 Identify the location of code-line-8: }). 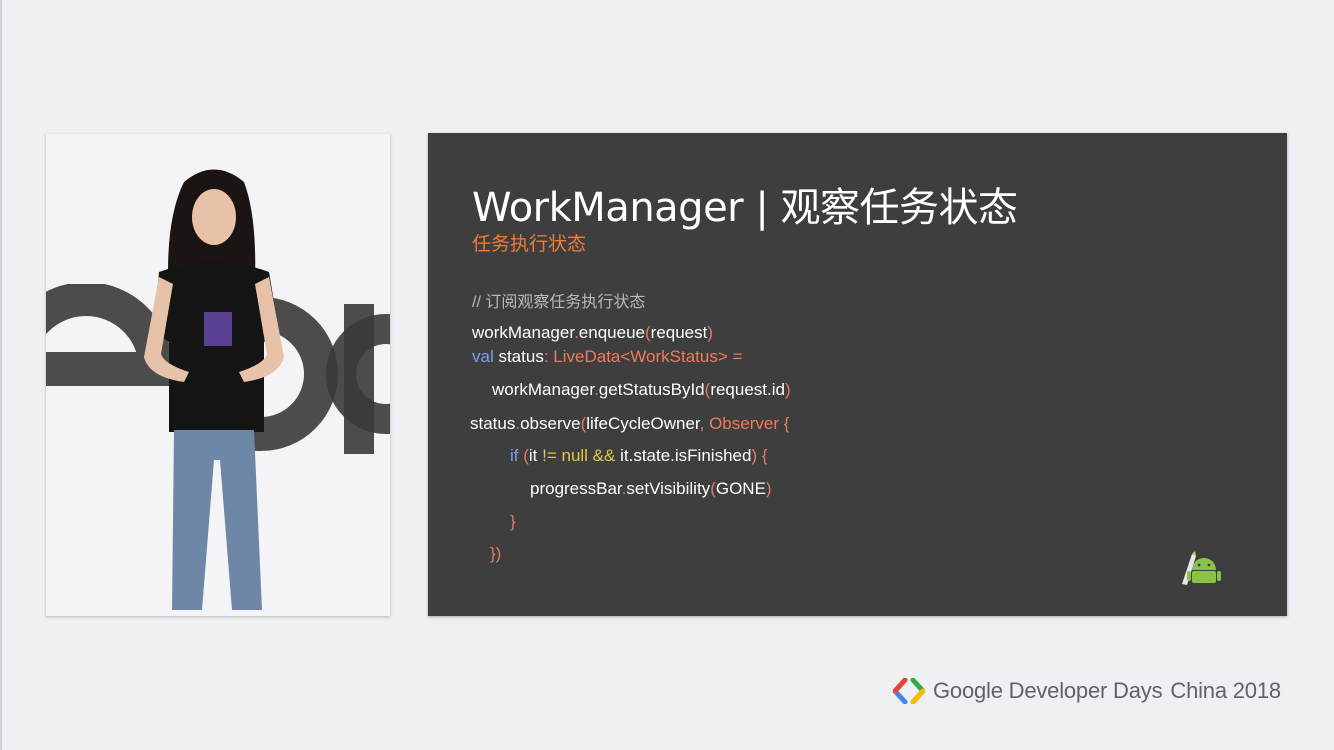
(496, 553).